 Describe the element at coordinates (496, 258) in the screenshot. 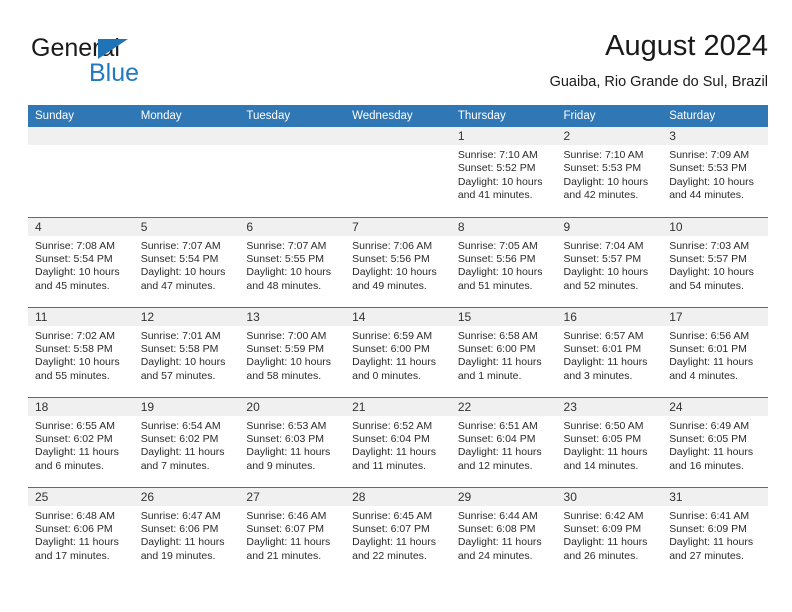

I see `sunset-time: Sunset: 5:56 PM` at that location.